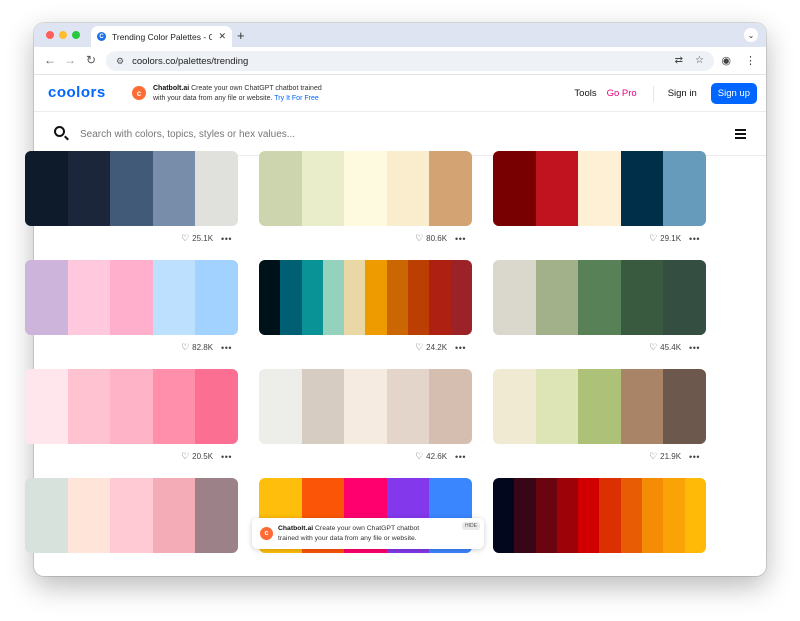 This screenshot has width=800, height=621. Describe the element at coordinates (750, 60) in the screenshot. I see `browser-menu-icon: ⋮` at that location.